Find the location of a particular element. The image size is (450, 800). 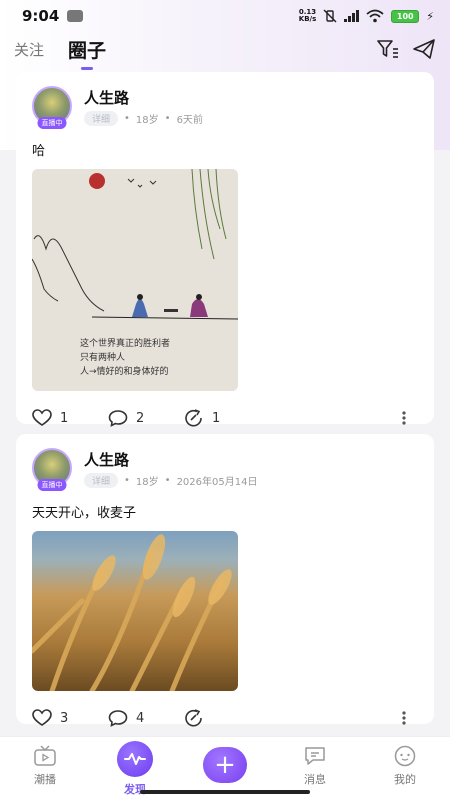

wheat-photo is located at coordinates (132, 612).